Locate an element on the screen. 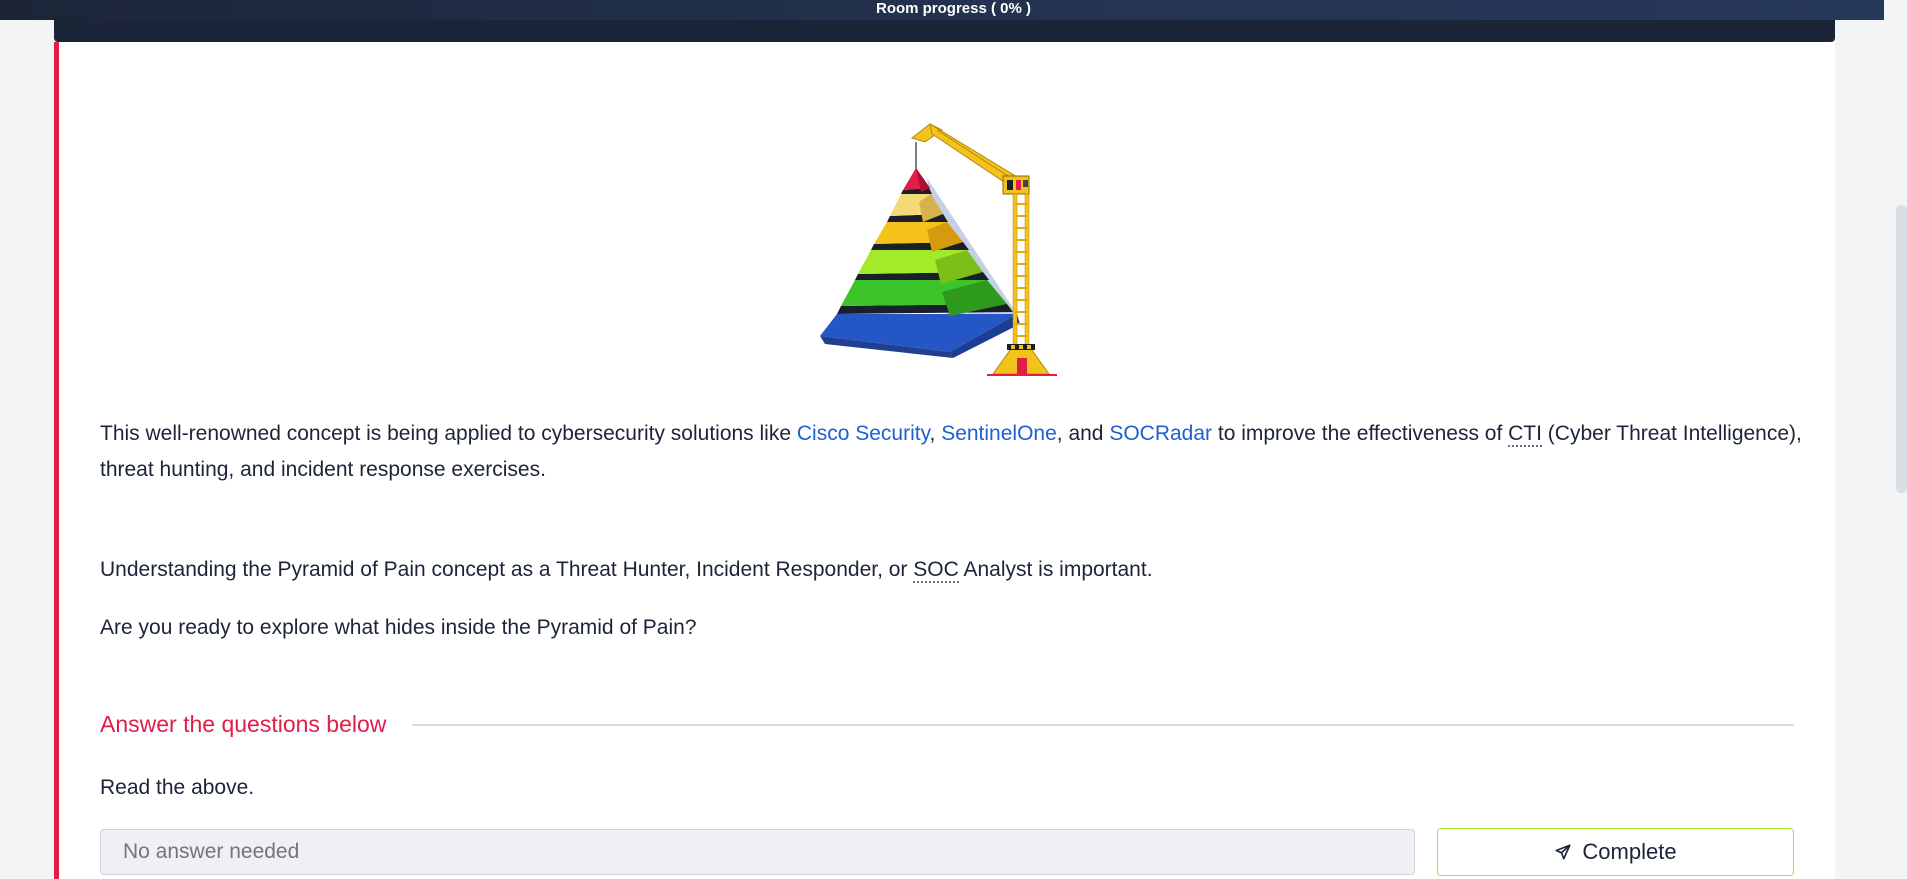  complete-button: Complete is located at coordinates (1615, 852).